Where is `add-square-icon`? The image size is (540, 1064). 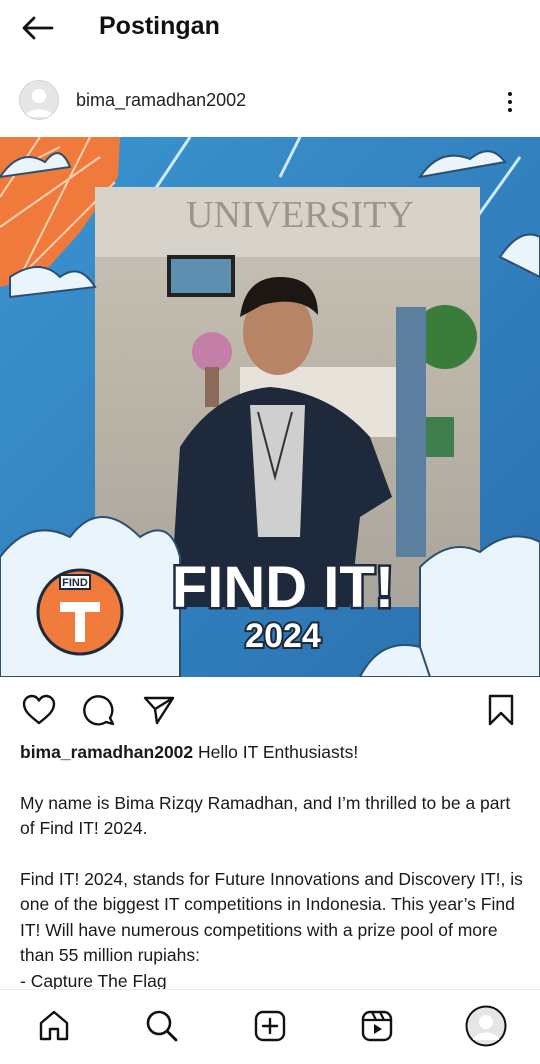 add-square-icon is located at coordinates (270, 1026).